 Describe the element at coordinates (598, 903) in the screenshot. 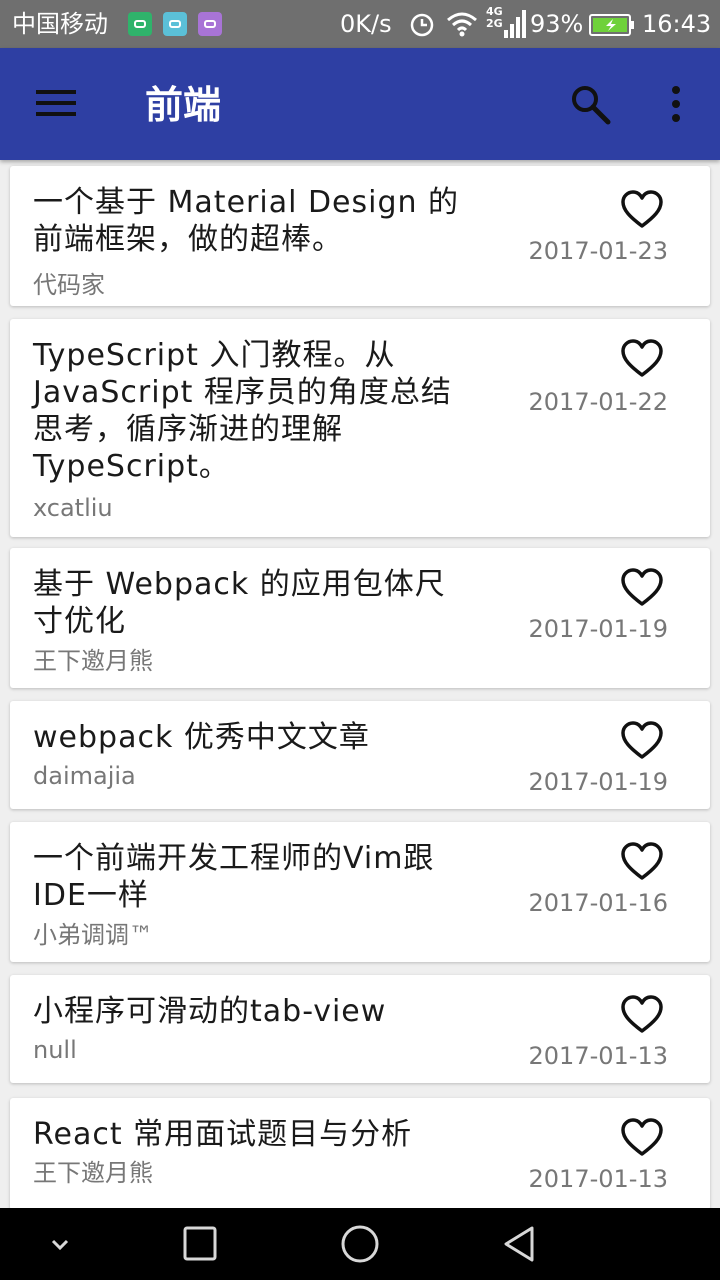

I see `article-date: 2017-01-16` at that location.